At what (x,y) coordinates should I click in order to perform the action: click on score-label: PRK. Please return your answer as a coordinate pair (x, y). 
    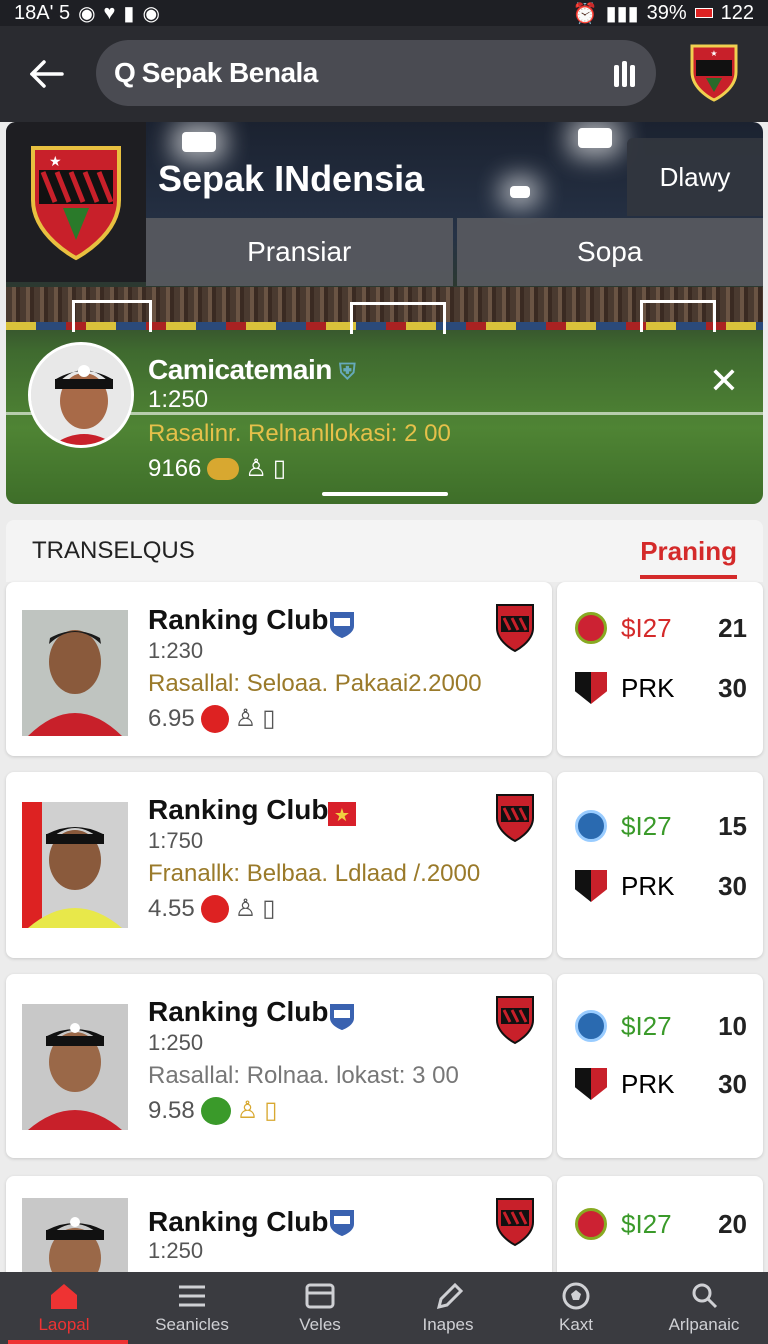
    Looking at the image, I should click on (648, 885).